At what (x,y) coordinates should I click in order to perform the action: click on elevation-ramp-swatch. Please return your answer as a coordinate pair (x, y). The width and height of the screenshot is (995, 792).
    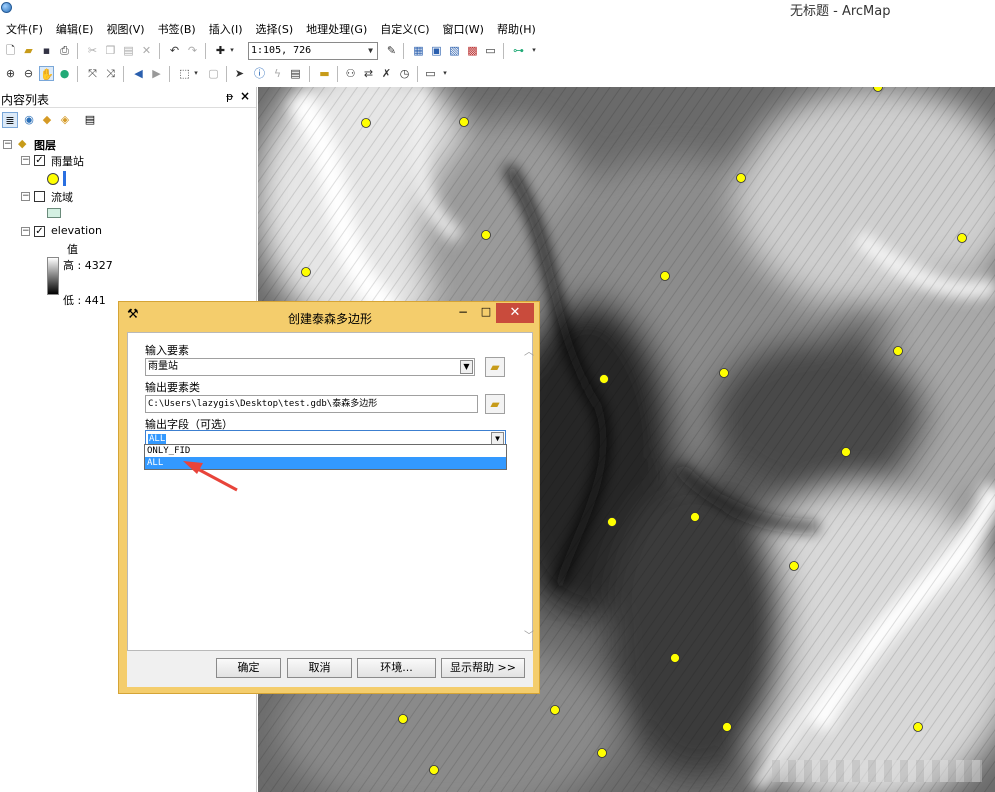
    Looking at the image, I should click on (53, 276).